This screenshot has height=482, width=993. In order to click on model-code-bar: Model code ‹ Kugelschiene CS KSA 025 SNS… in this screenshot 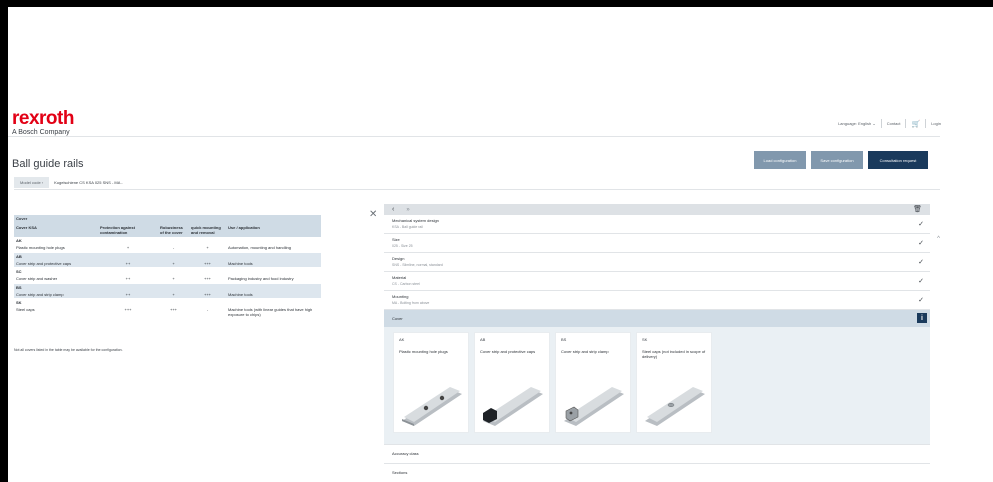, I will do `click(477, 183)`.